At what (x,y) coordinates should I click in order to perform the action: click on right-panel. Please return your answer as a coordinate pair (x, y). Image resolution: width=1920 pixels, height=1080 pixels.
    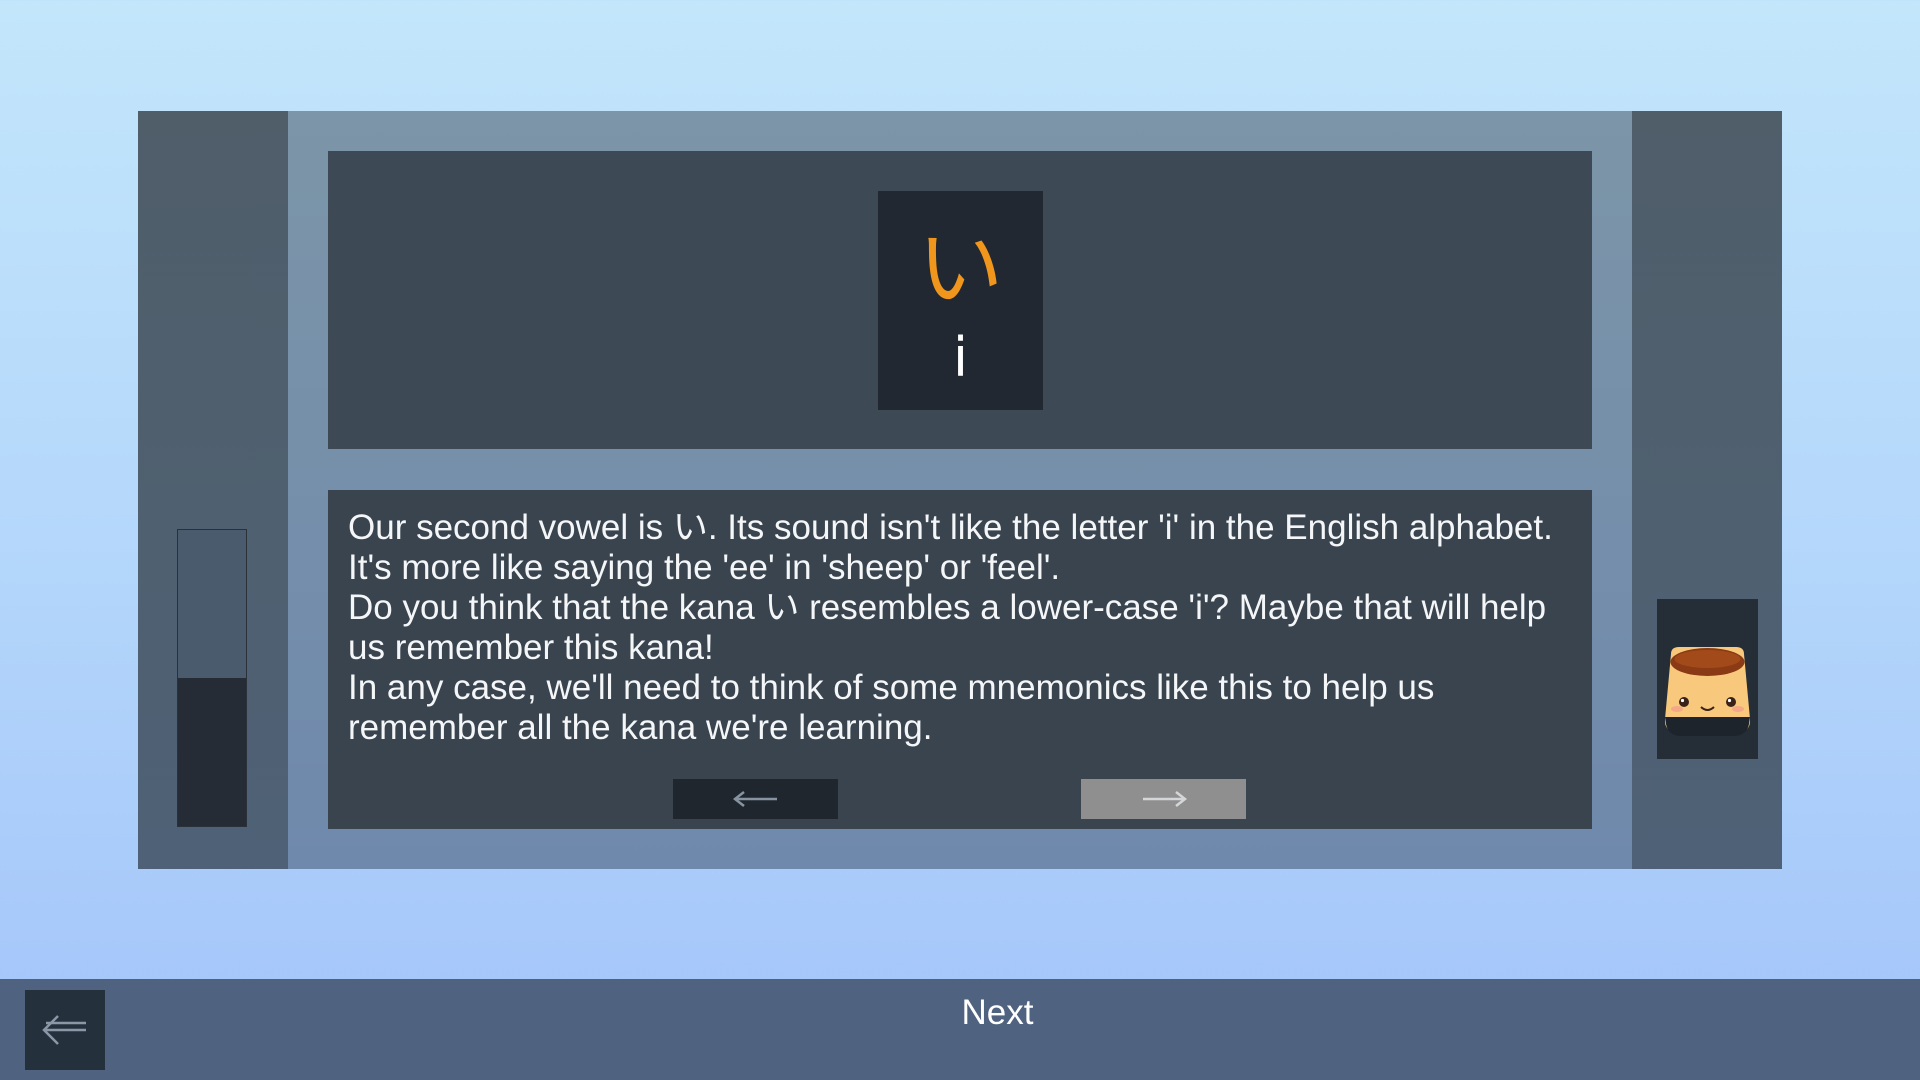
    Looking at the image, I should click on (1707, 490).